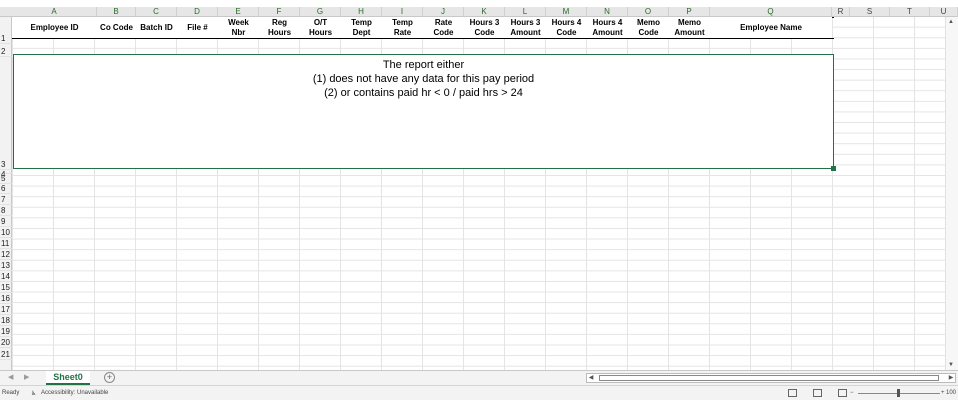 Image resolution: width=958 pixels, height=400 pixels. What do you see at coordinates (443, 22) in the screenshot?
I see `header-label-line1: Rate` at bounding box center [443, 22].